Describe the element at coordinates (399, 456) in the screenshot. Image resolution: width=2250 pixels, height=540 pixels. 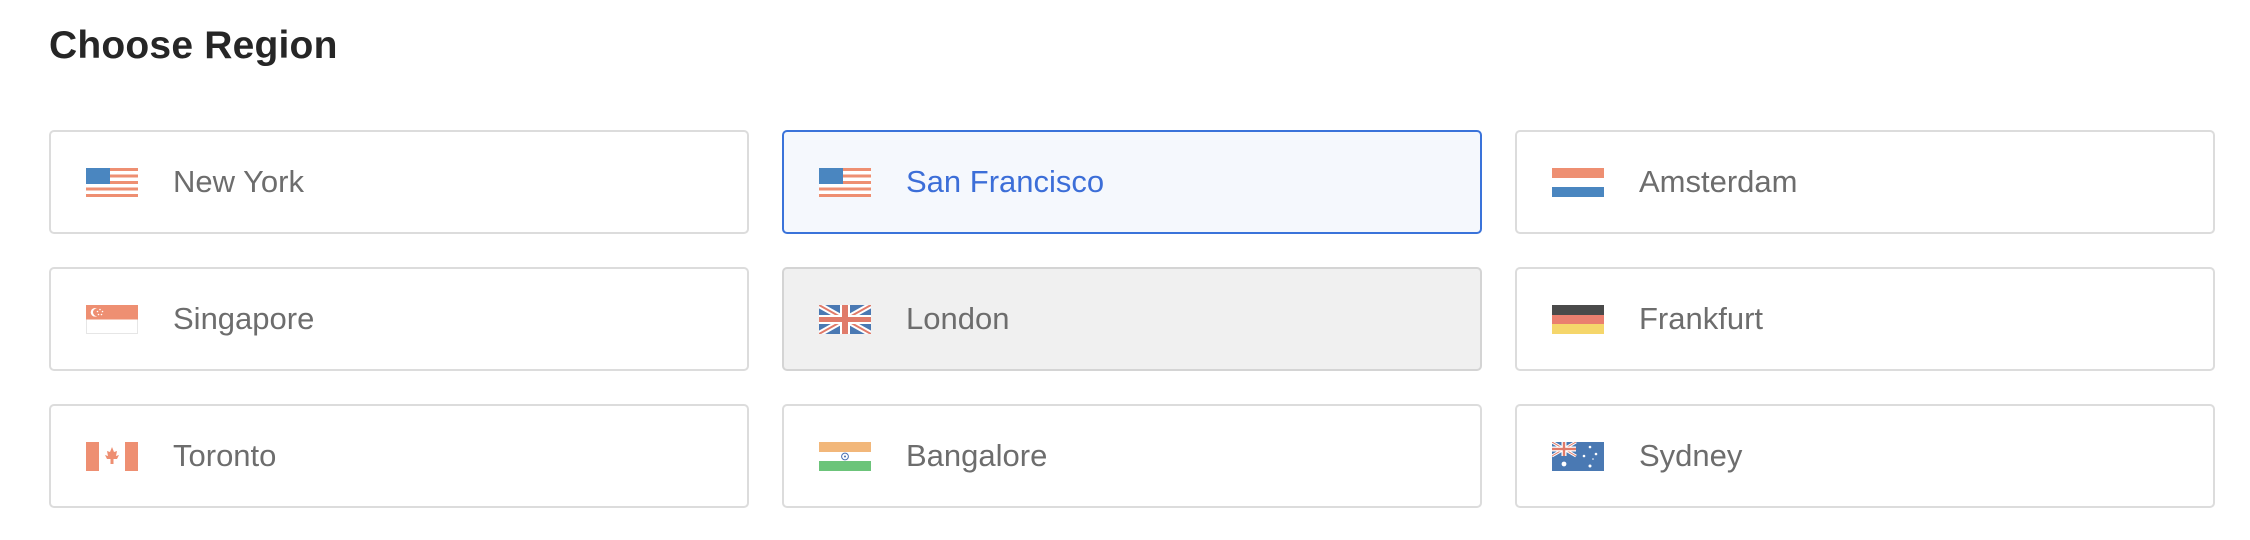
I see `region-card-toronto: Toronto` at that location.